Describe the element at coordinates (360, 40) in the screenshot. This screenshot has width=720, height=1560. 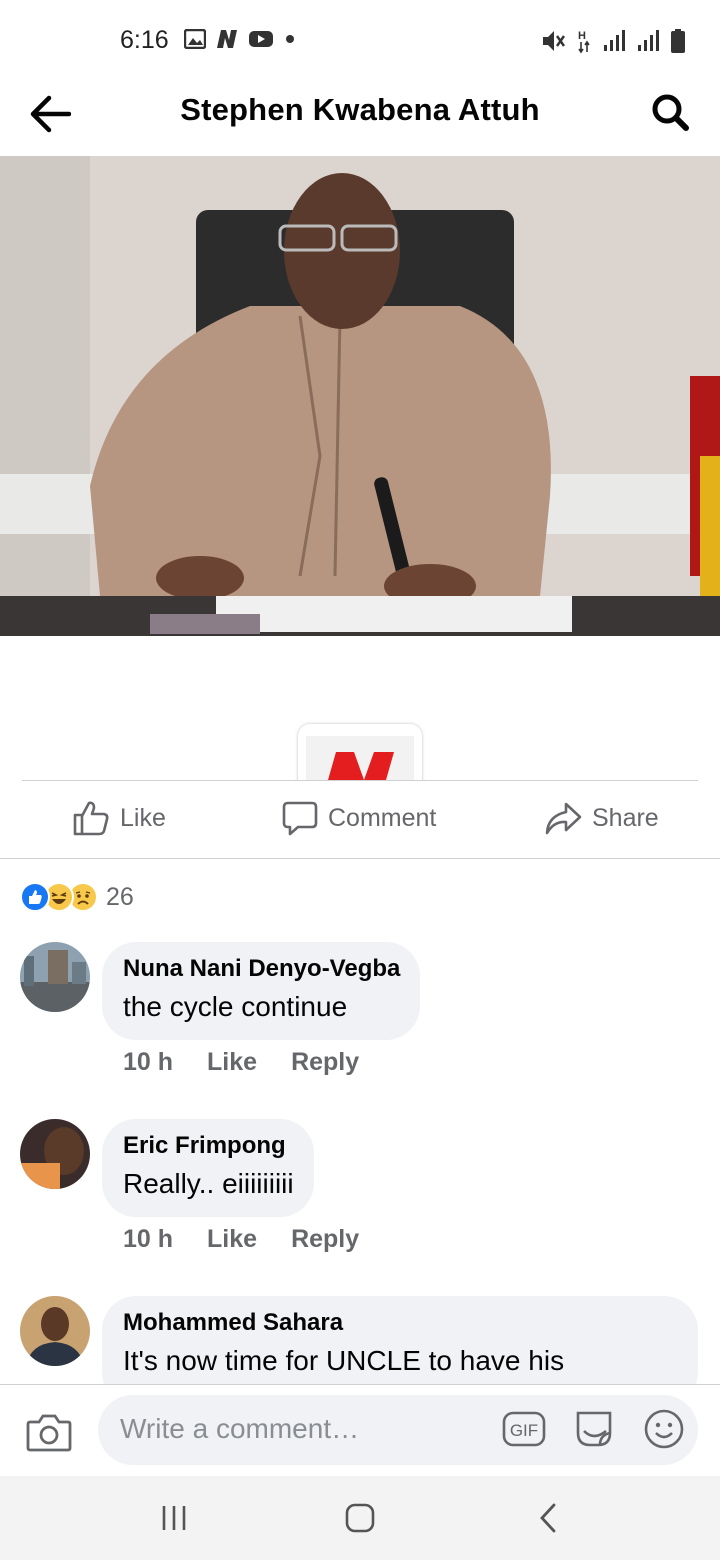
I see `status-bar: 6:16 H` at that location.